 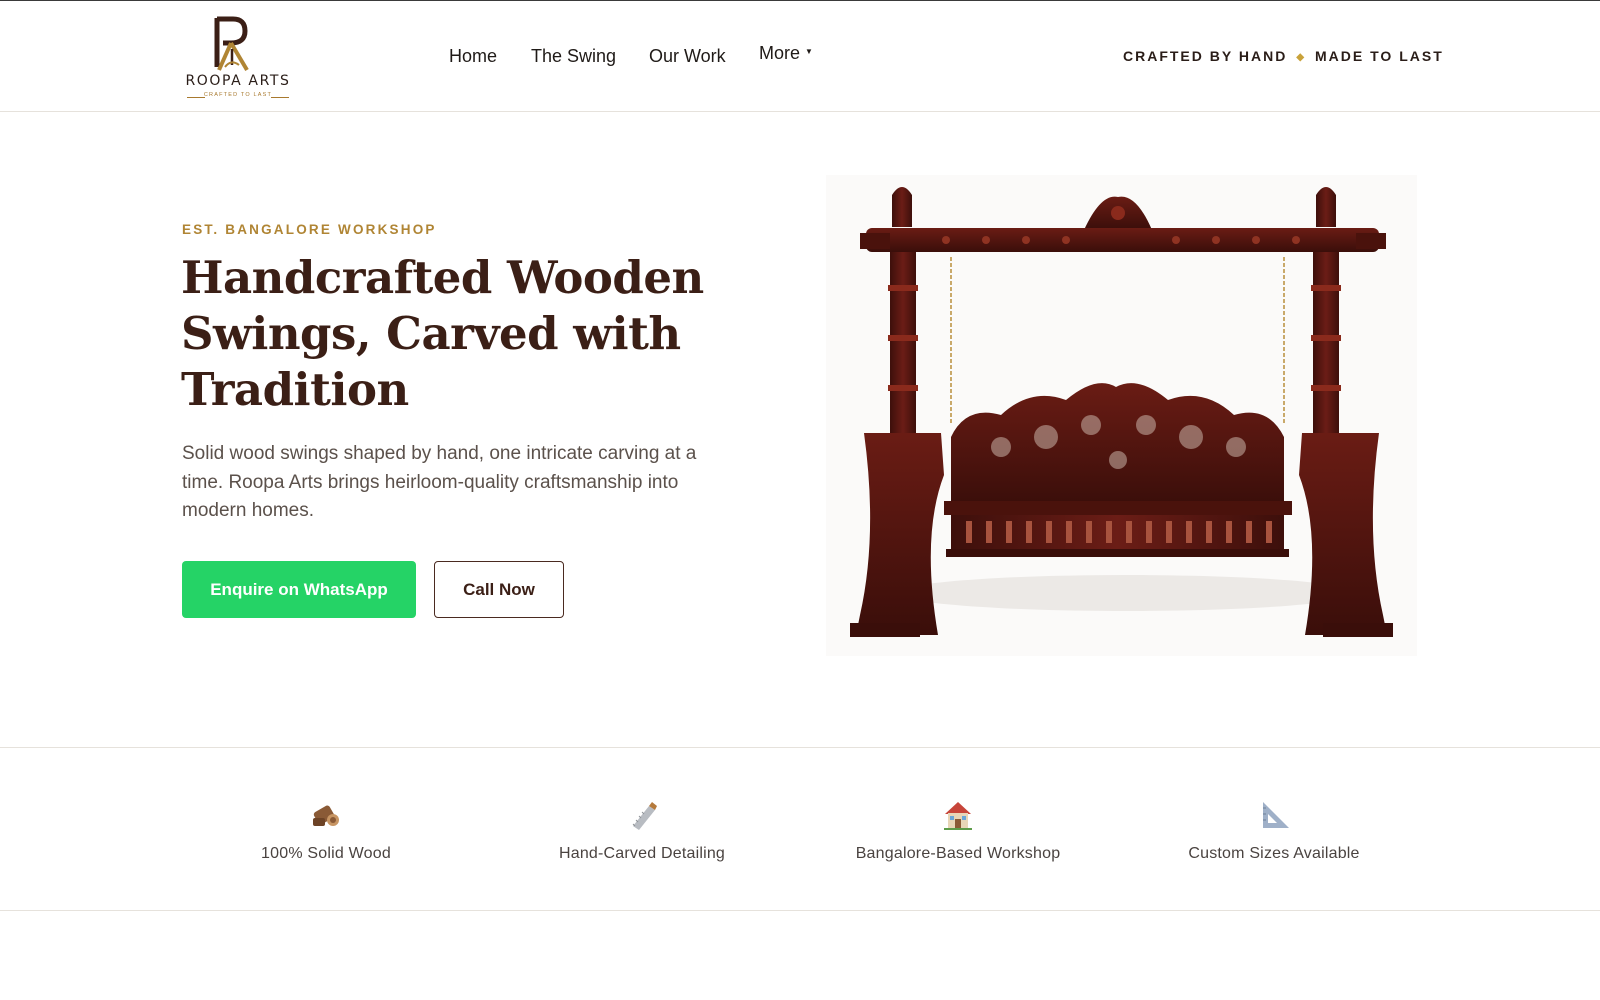 I want to click on whatsapp-enquire-button: Enquire on WhatsApp, so click(x=299, y=589).